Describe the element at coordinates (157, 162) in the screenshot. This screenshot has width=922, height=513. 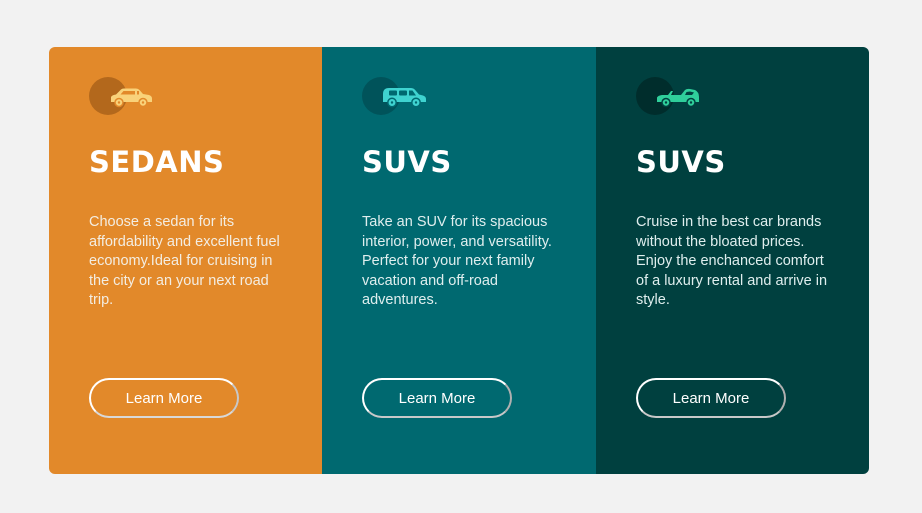
I see `card-title: SEDANS` at that location.